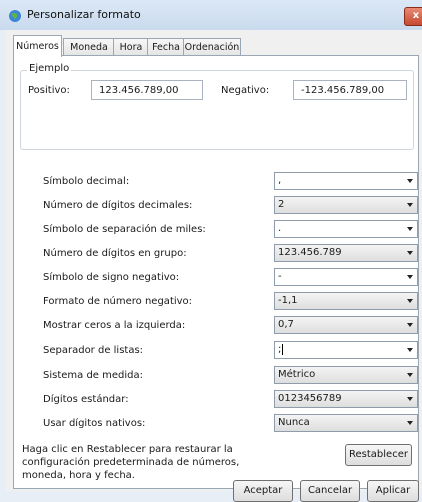  Describe the element at coordinates (346, 423) in the screenshot. I see `native-digits-select: Nunca` at that location.